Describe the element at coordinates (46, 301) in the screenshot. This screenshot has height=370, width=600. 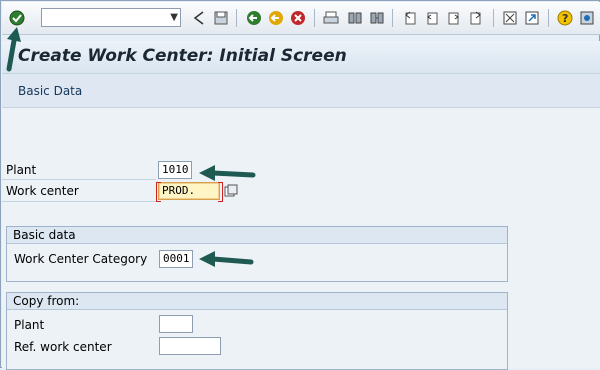
I see `copy-from-group-title: Copy from:` at that location.